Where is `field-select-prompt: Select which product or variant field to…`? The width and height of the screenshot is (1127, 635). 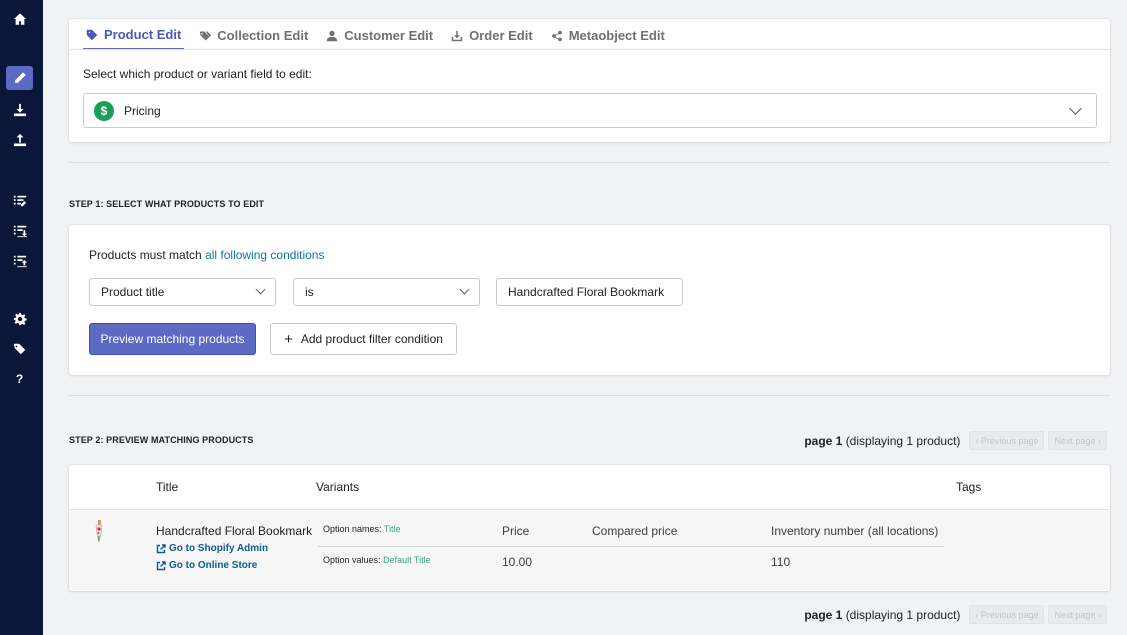
field-select-prompt: Select which product or variant field to… is located at coordinates (197, 74).